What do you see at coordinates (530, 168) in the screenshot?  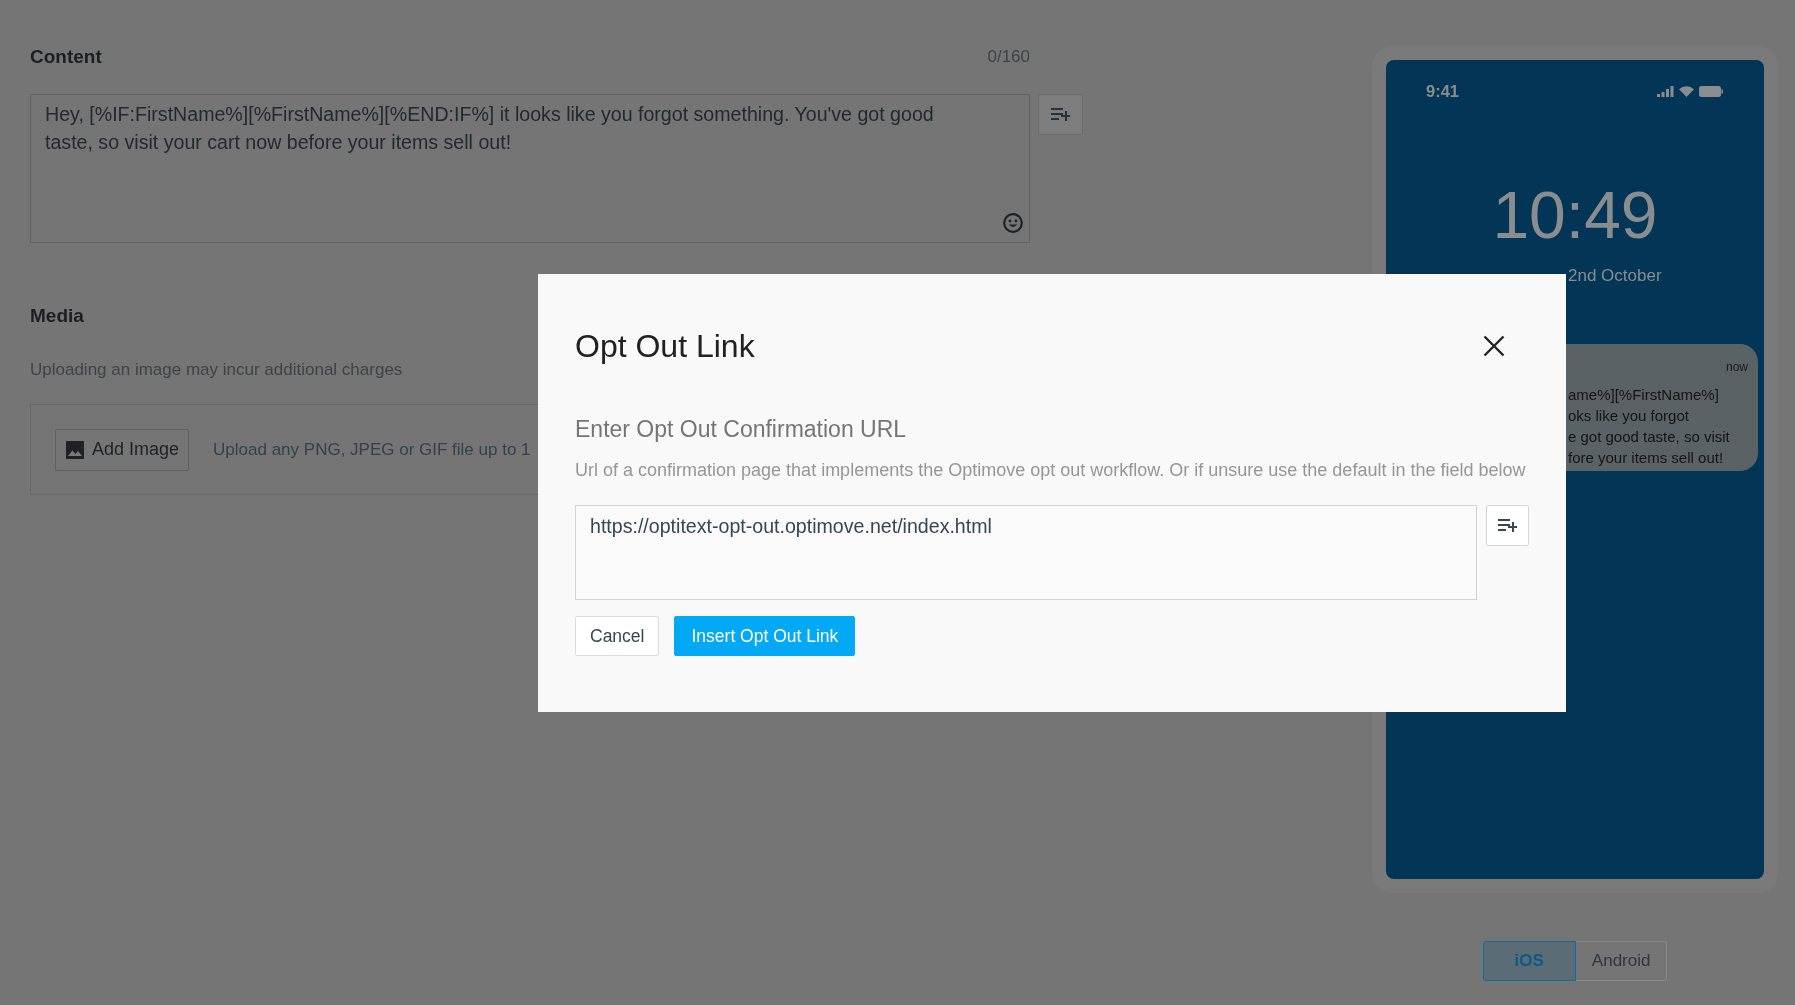 I see `message-field: Hey, [%IF:FirstName%][%FirstName%][%END:IF%] it looks like you forgot something. You've got good taste, so visit your cart now before your items sell out!` at bounding box center [530, 168].